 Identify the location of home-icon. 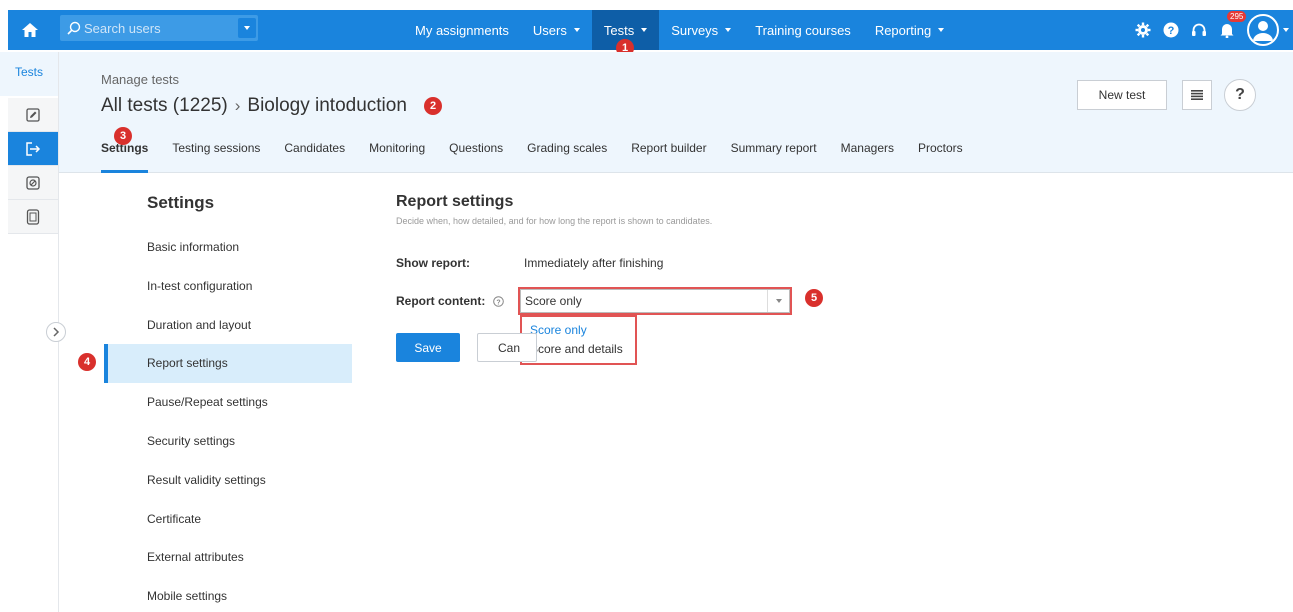
(30, 30).